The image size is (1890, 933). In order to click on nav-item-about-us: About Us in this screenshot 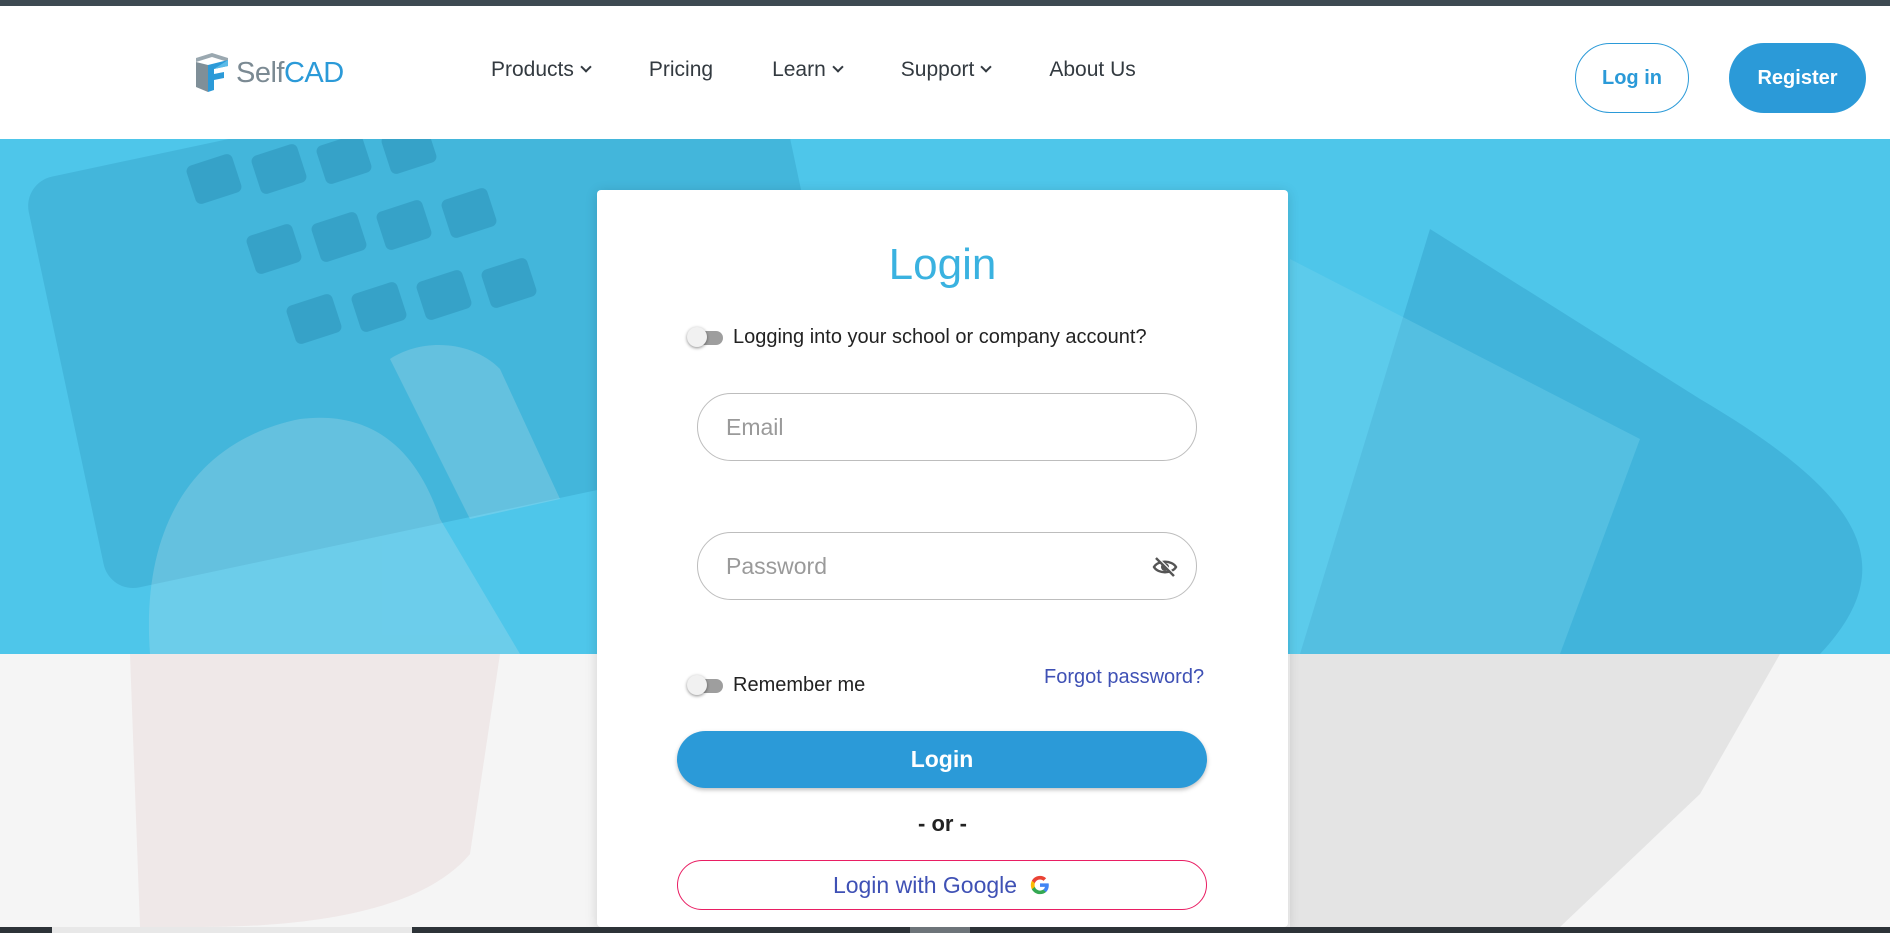, I will do `click(1092, 70)`.